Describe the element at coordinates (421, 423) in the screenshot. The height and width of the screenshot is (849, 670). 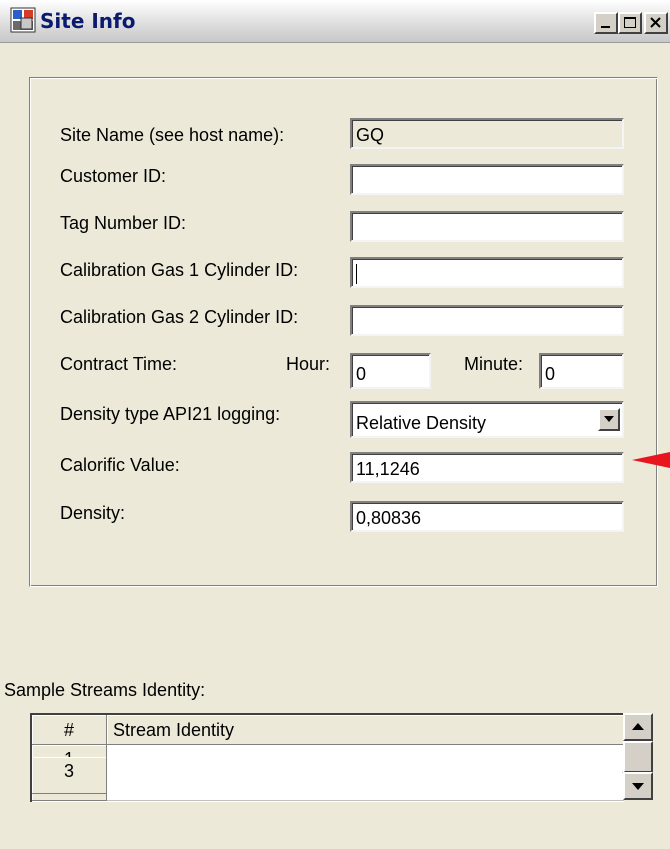
I see `density-type-value: Relative Density` at that location.